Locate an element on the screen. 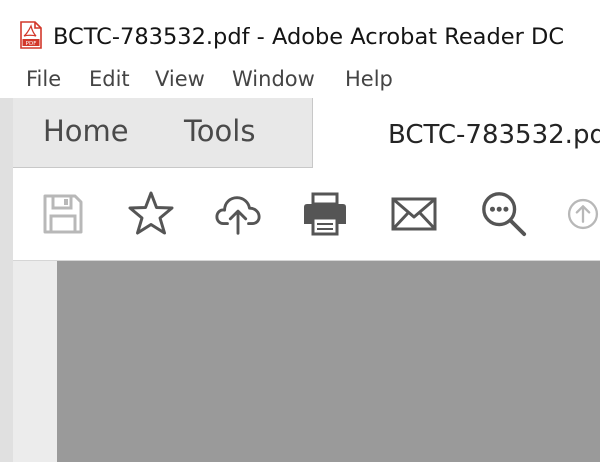  find-icon is located at coordinates (504, 214).